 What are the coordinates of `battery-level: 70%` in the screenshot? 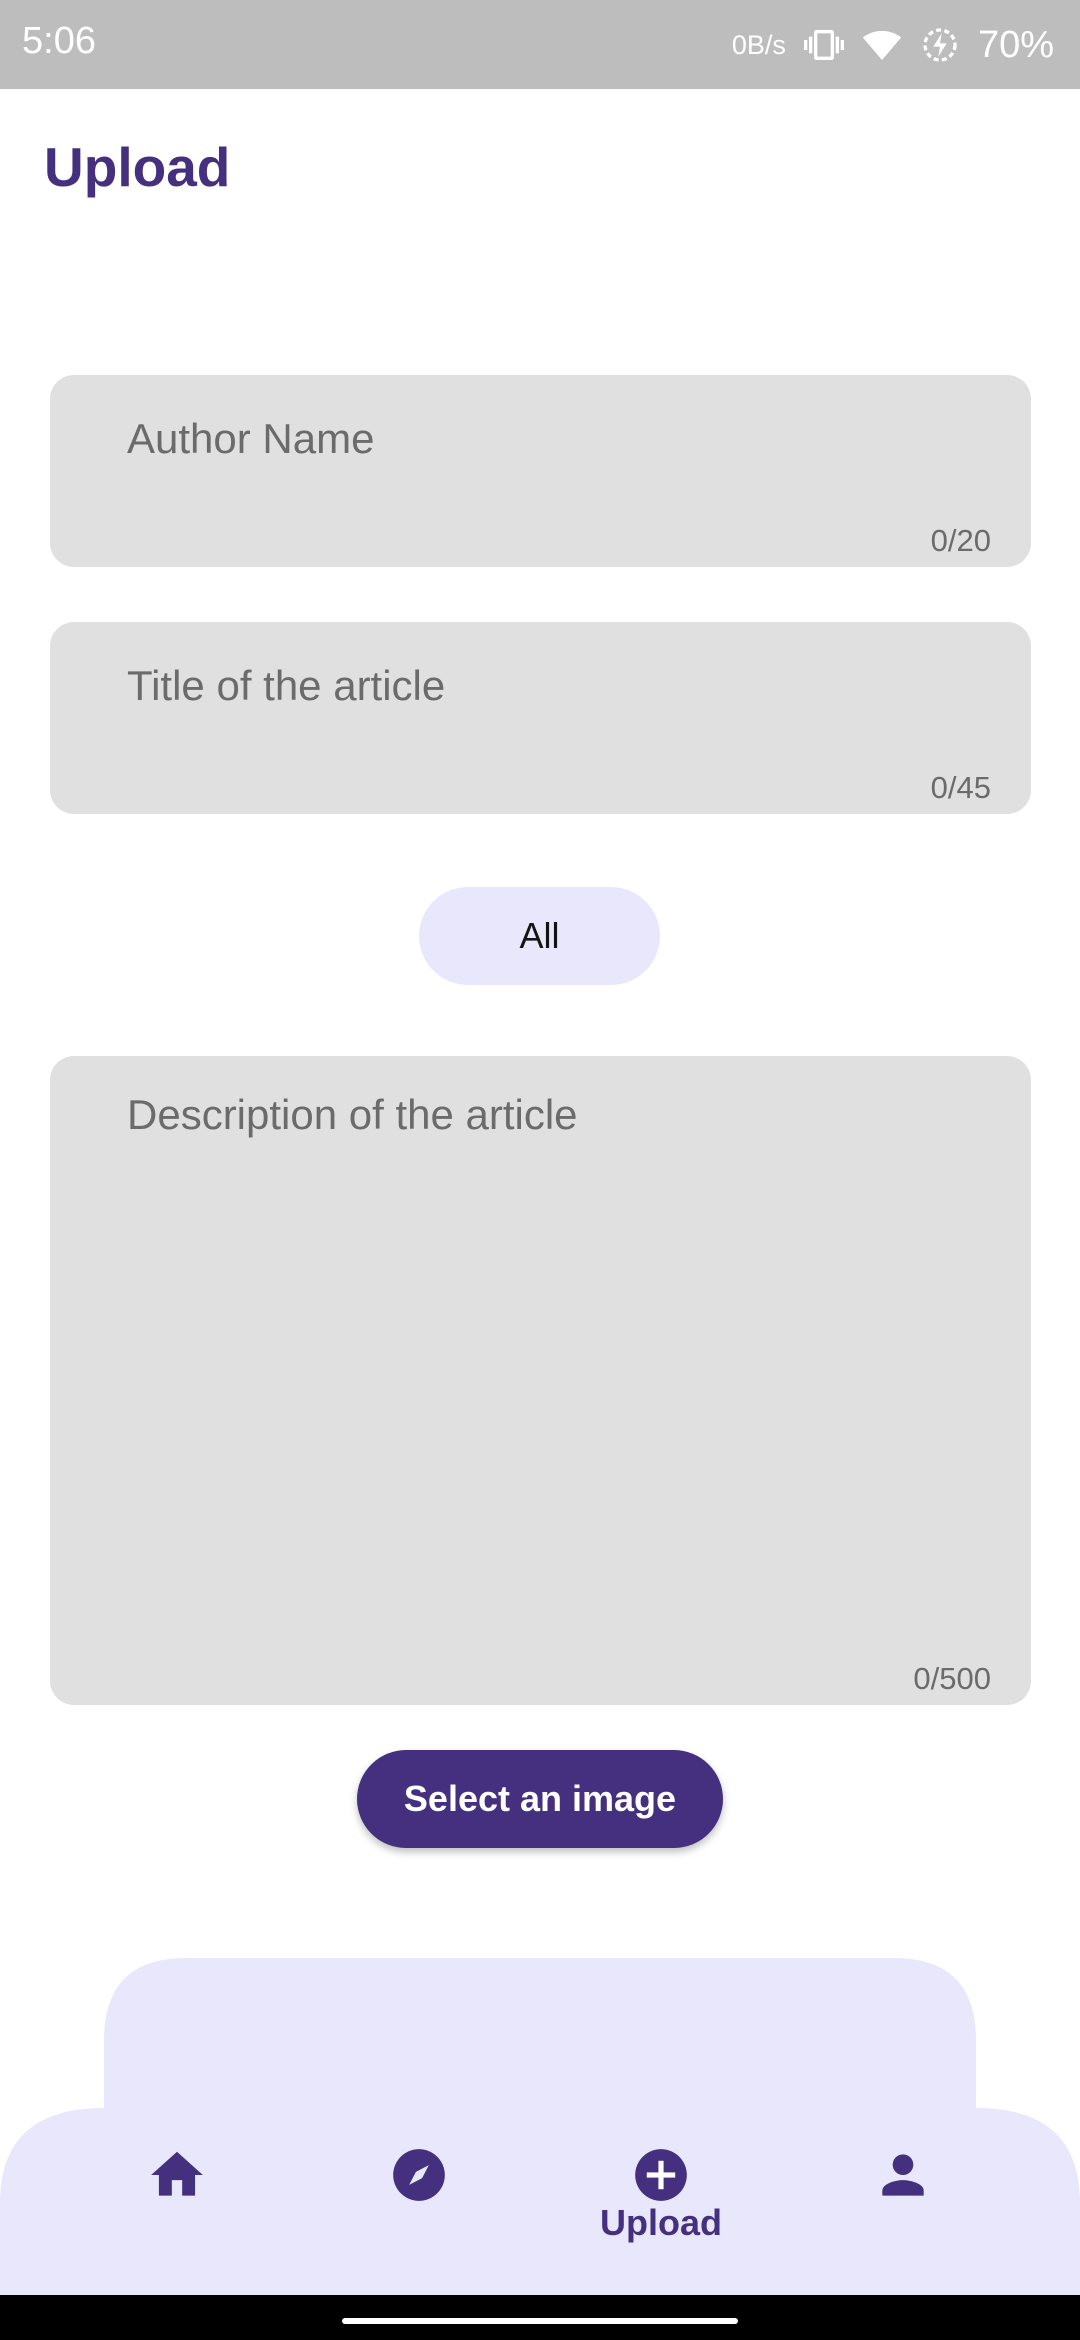 It's located at (1015, 44).